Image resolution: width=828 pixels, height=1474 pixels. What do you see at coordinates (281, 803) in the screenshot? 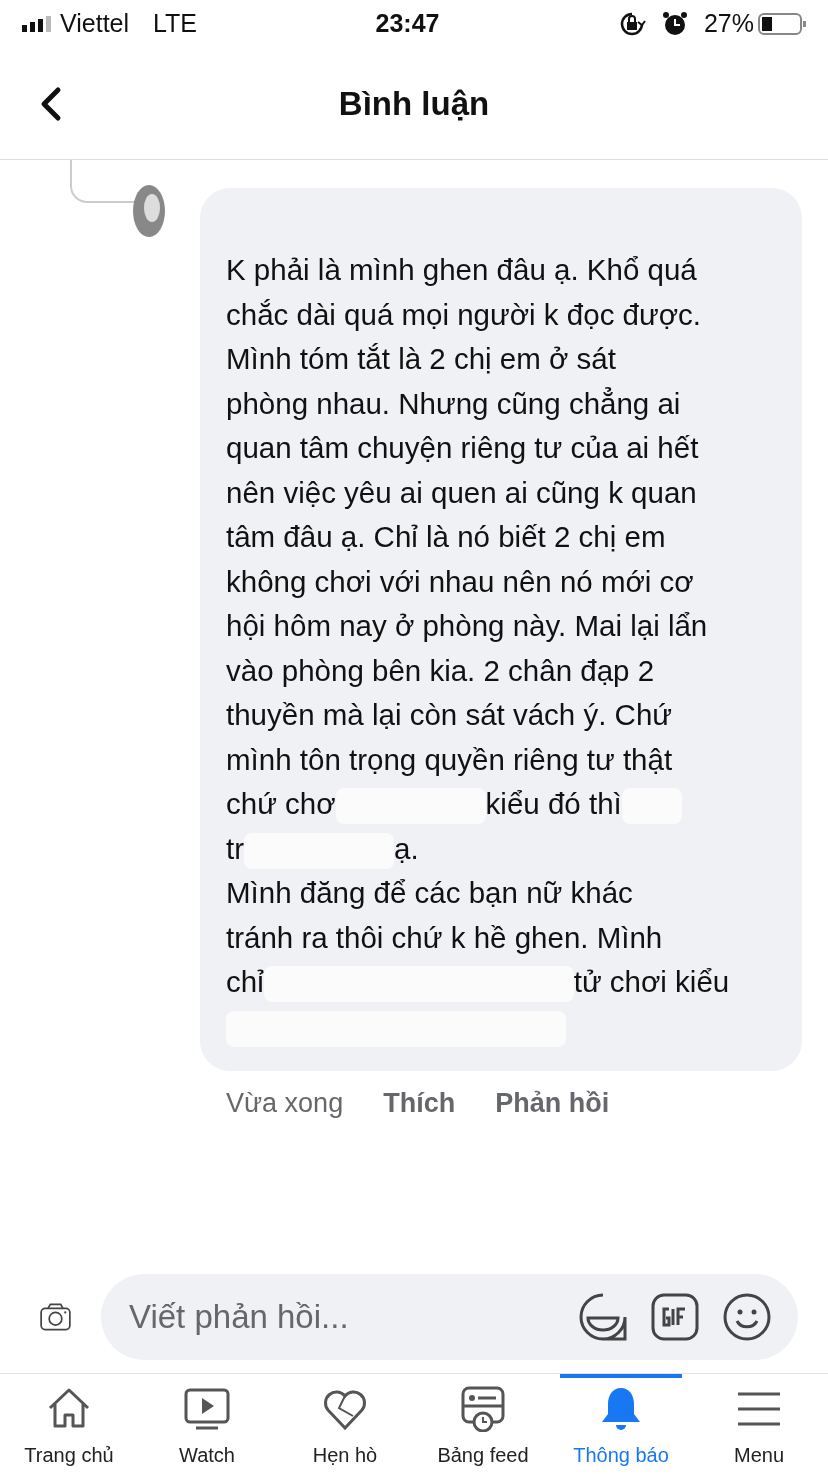
I see `comment-text-fragment: chứ chơ` at bounding box center [281, 803].